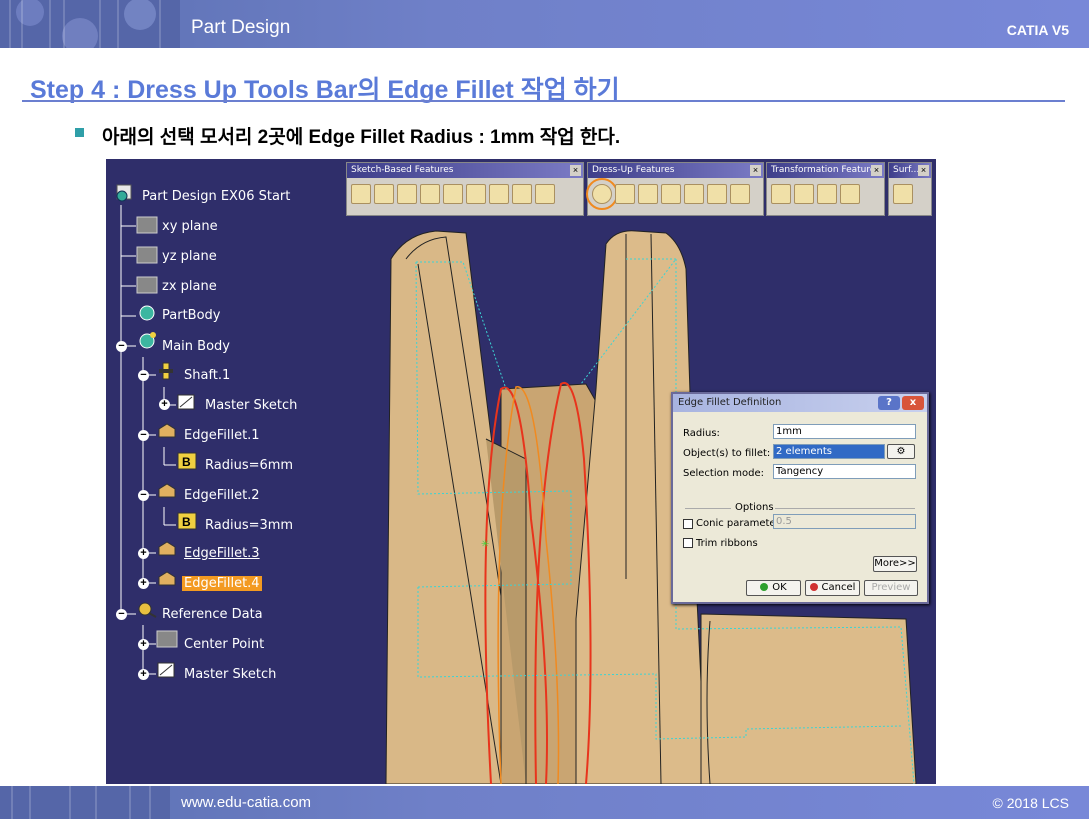  Describe the element at coordinates (186, 462) in the screenshot. I see `svg-text: B` at that location.